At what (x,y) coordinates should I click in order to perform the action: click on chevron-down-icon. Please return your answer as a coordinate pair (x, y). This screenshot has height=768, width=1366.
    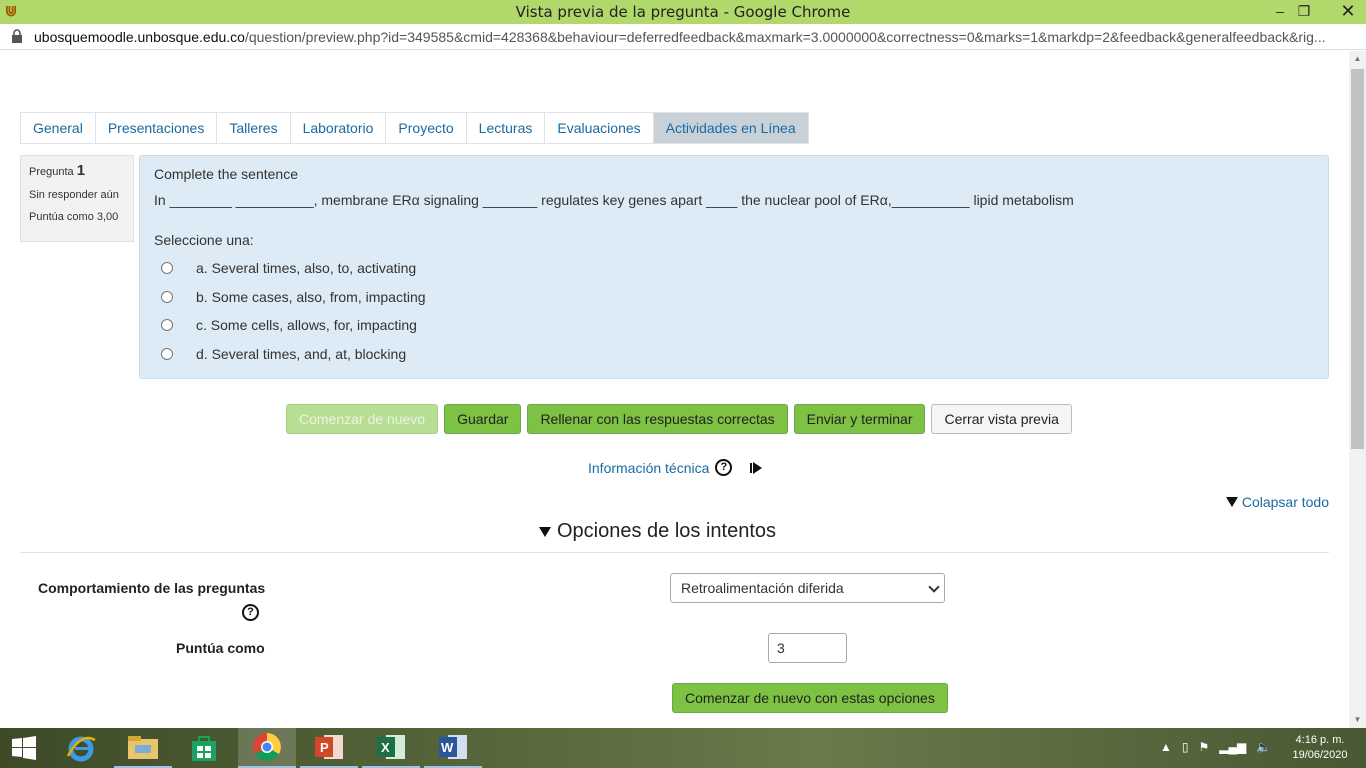
    Looking at the image, I should click on (934, 587).